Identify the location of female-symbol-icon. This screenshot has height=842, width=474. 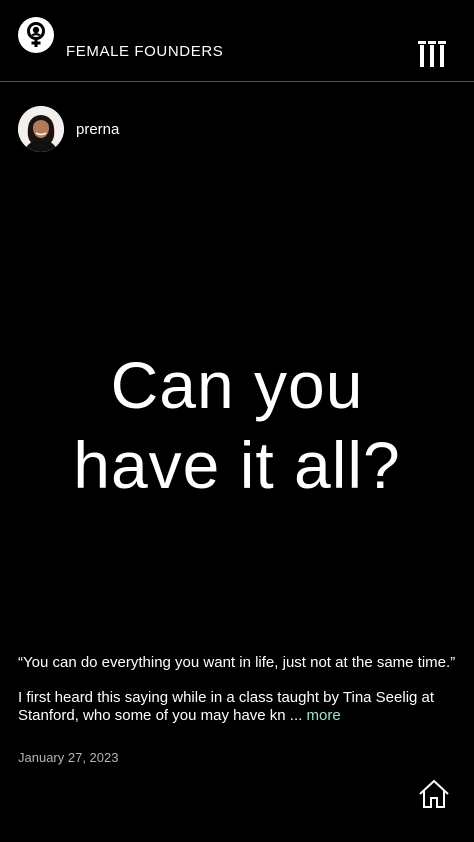
(36, 35).